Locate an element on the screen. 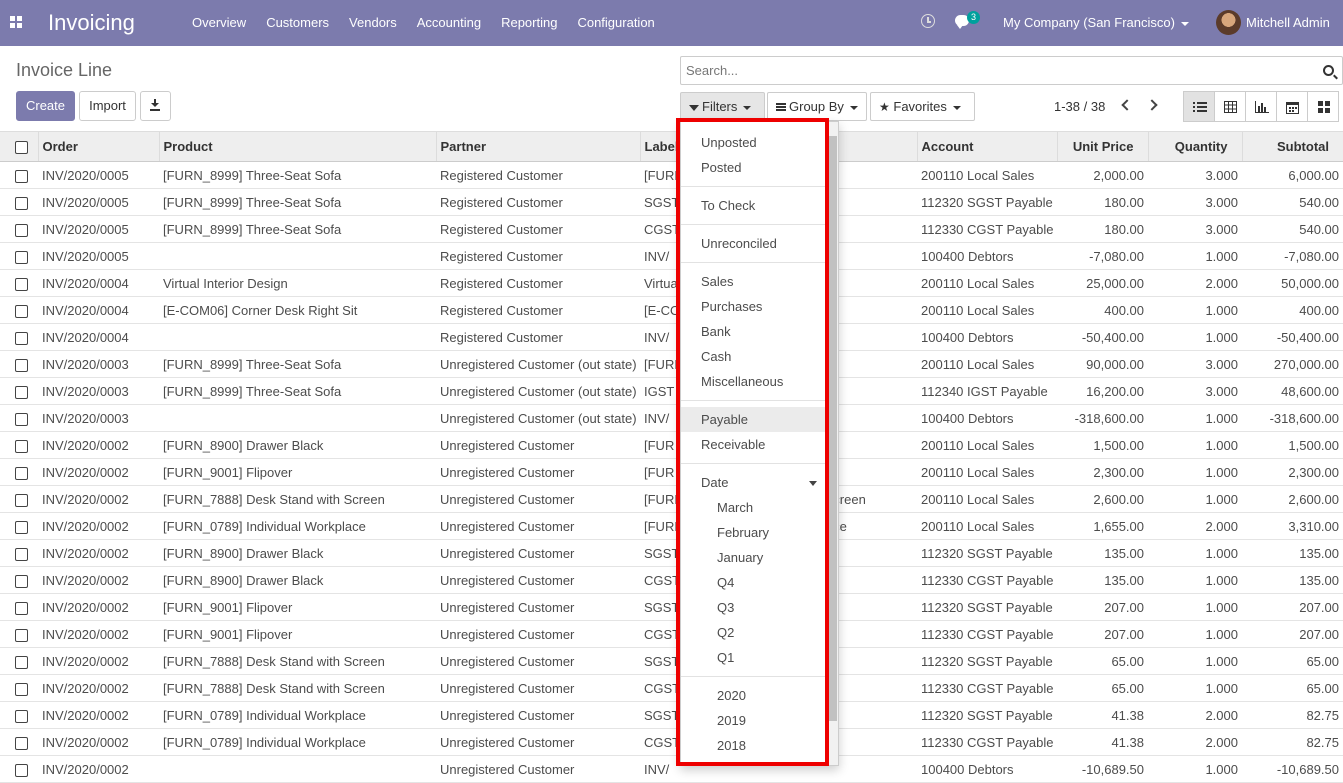  filter-option-february: February is located at coordinates (754, 532).